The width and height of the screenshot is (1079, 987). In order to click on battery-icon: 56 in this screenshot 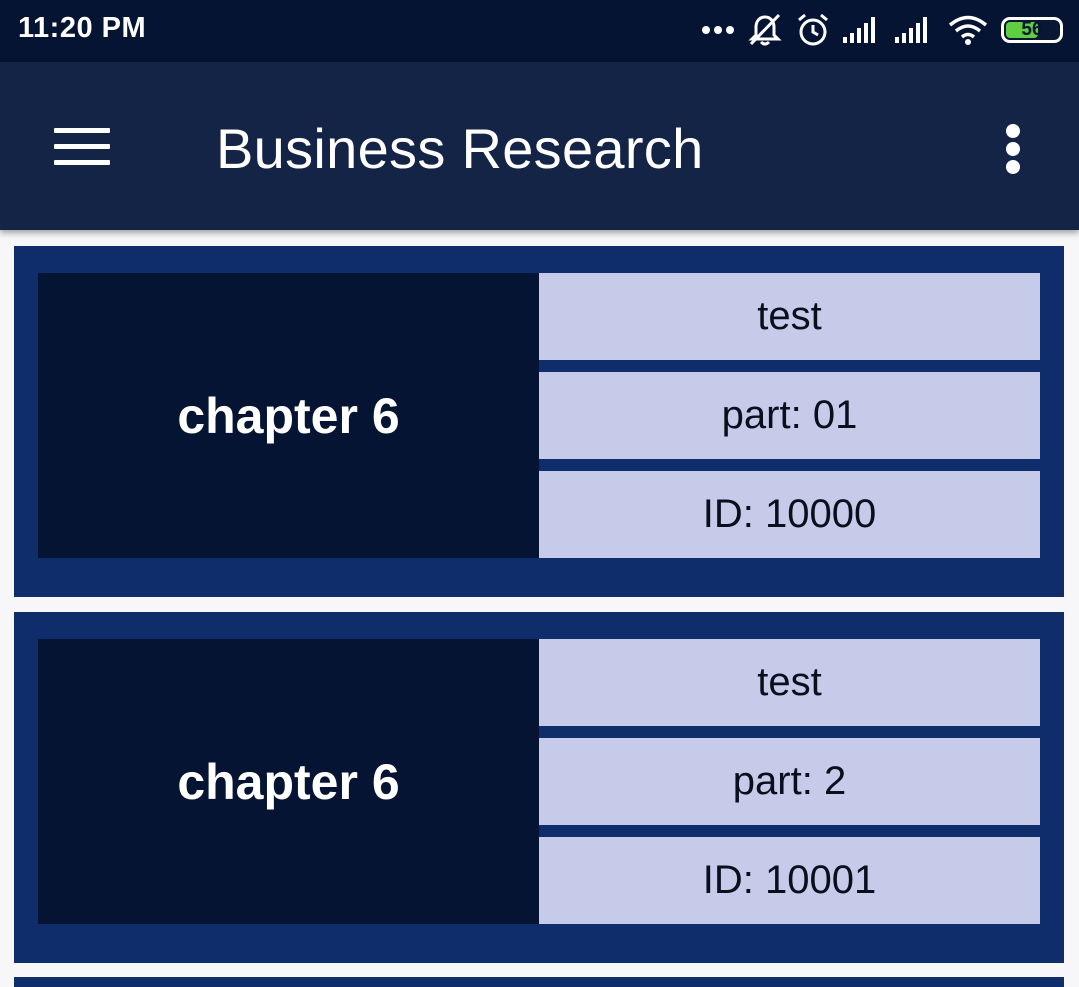, I will do `click(1032, 30)`.